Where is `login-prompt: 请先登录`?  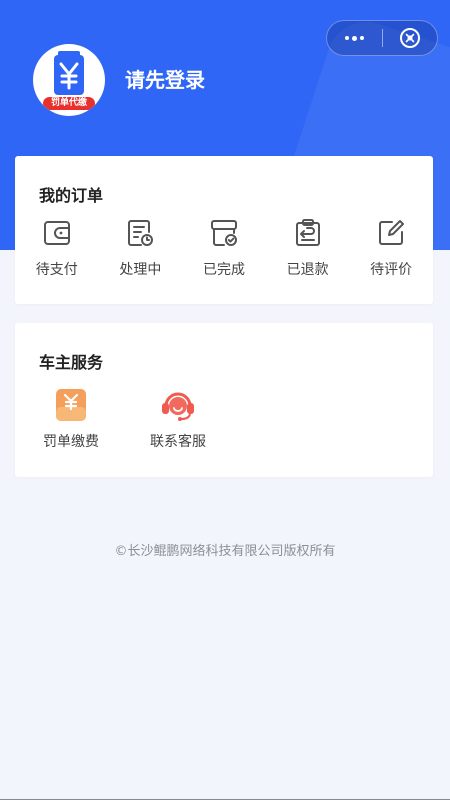
login-prompt: 请先登录 is located at coordinates (165, 78).